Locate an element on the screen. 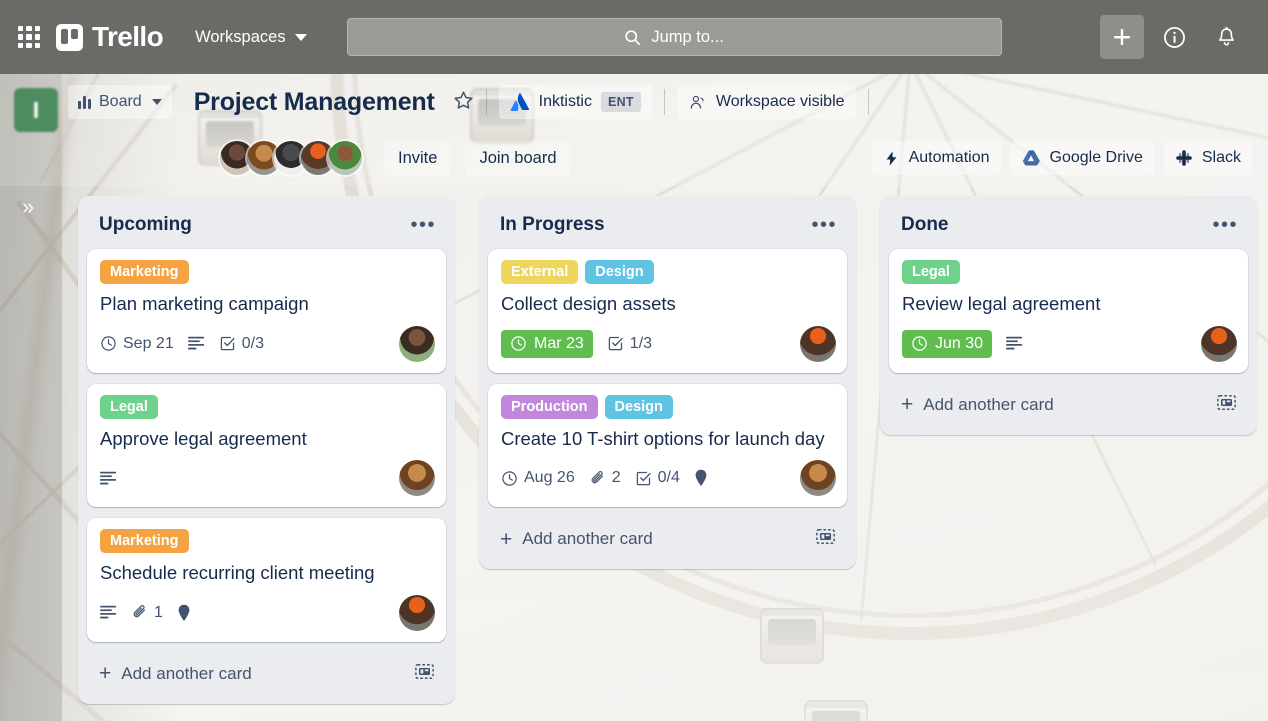  due-date-text: Sep 21 is located at coordinates (148, 343).